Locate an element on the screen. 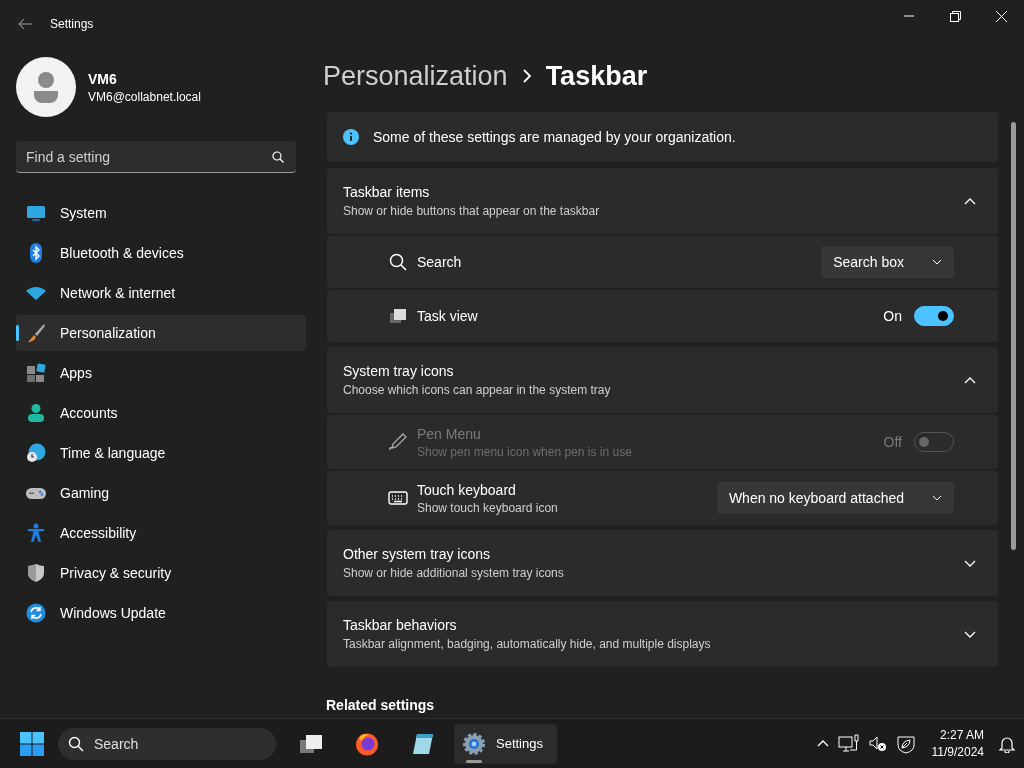  taskbar-search-input: Search is located at coordinates (169, 743).